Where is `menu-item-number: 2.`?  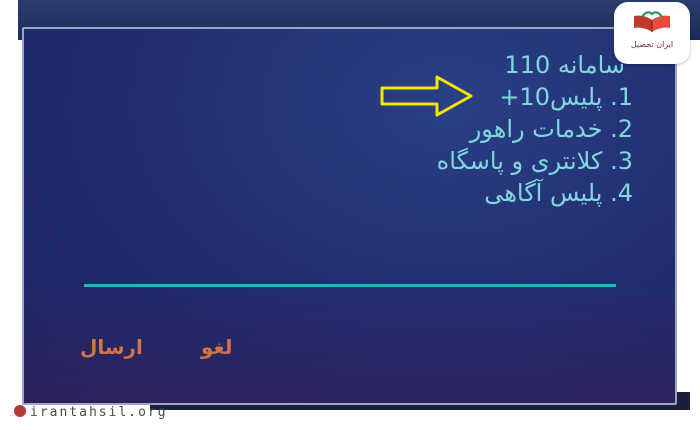 menu-item-number: 2. is located at coordinates (621, 129).